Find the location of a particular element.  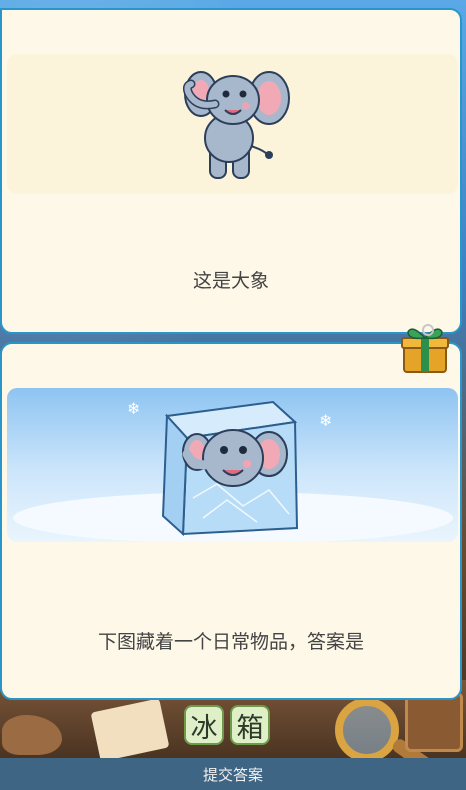

submit-answer-button: 提交答案 is located at coordinates (233, 774).